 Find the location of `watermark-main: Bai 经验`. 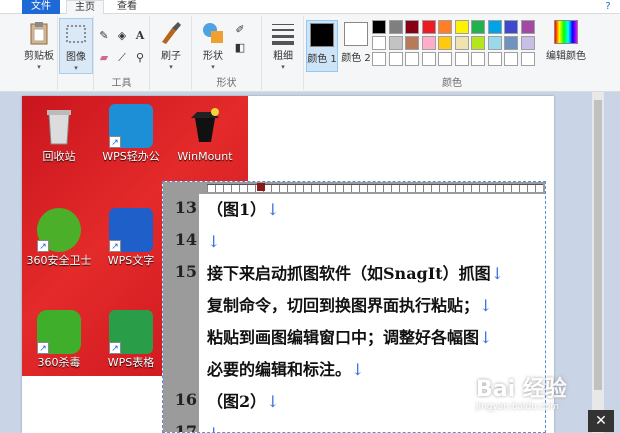

watermark-main: Bai 经验 is located at coordinates (521, 389).